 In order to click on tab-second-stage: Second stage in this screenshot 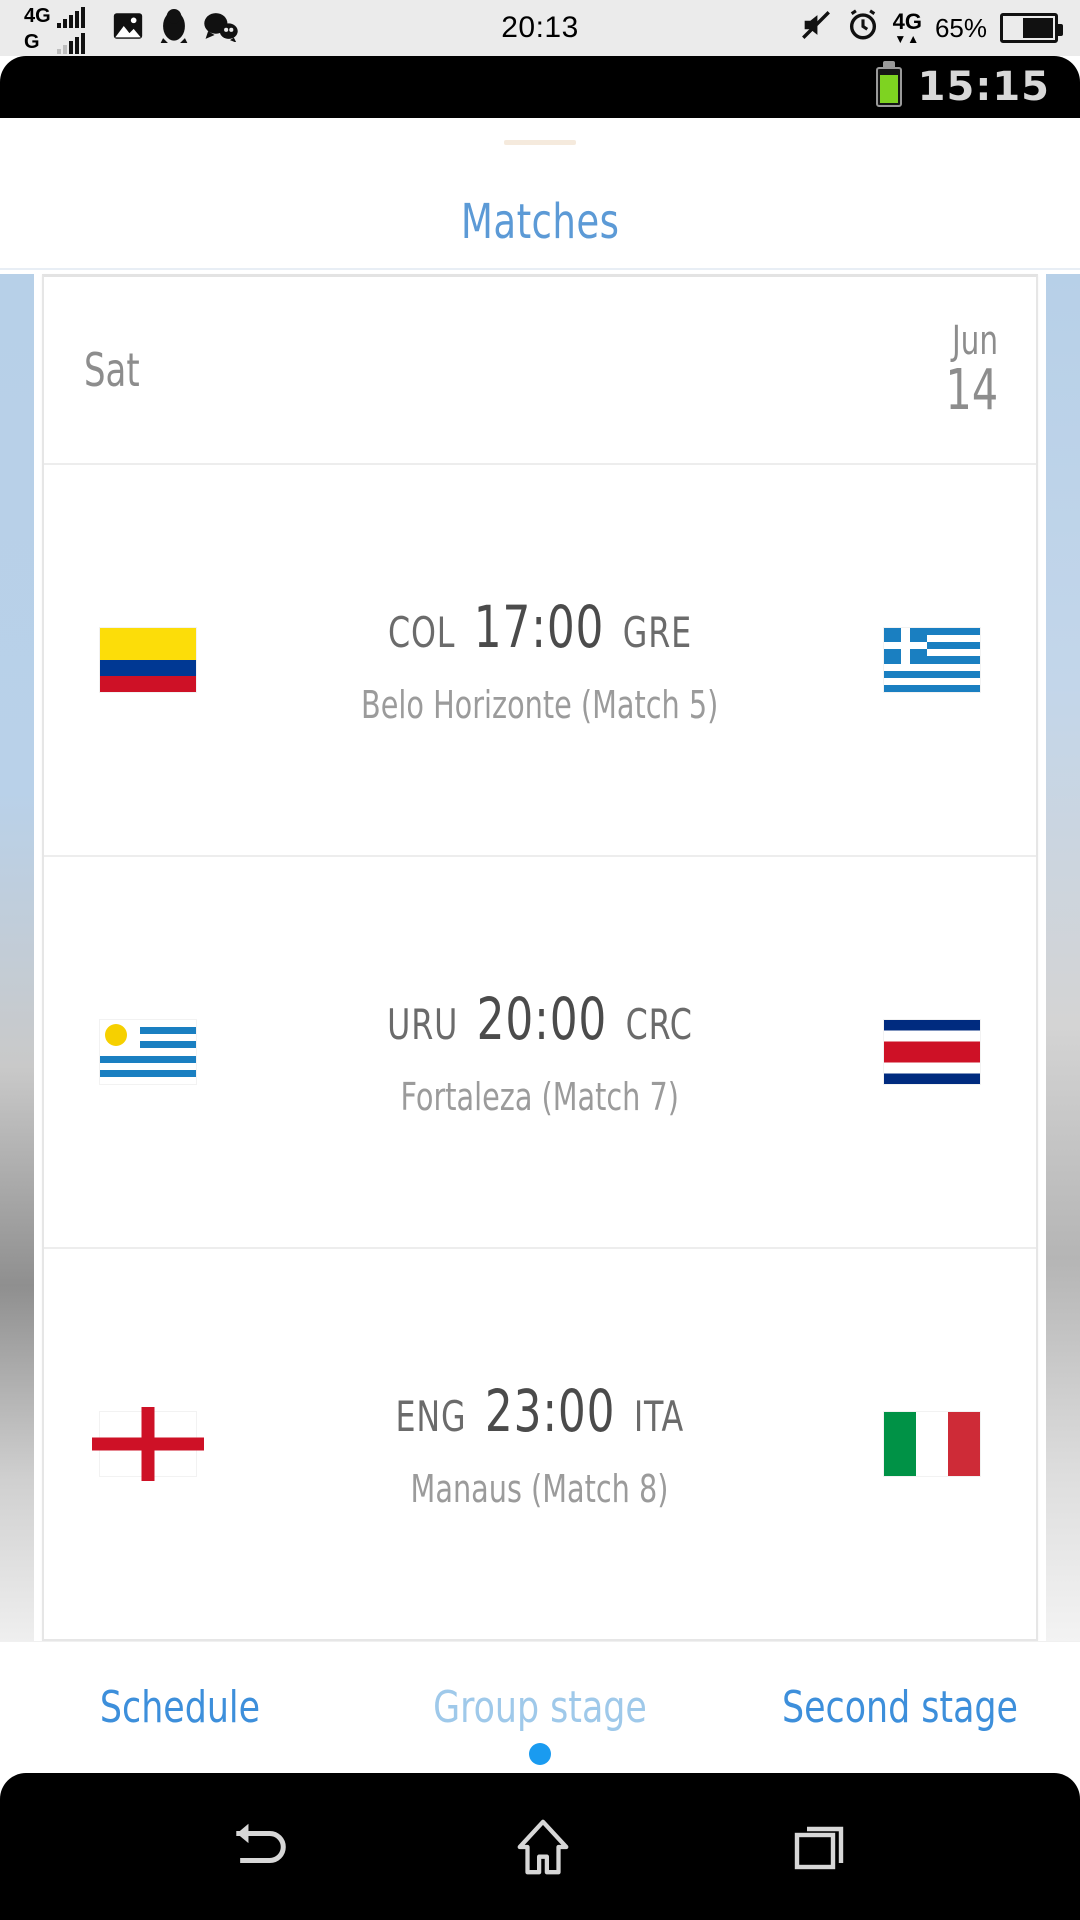, I will do `click(900, 1707)`.